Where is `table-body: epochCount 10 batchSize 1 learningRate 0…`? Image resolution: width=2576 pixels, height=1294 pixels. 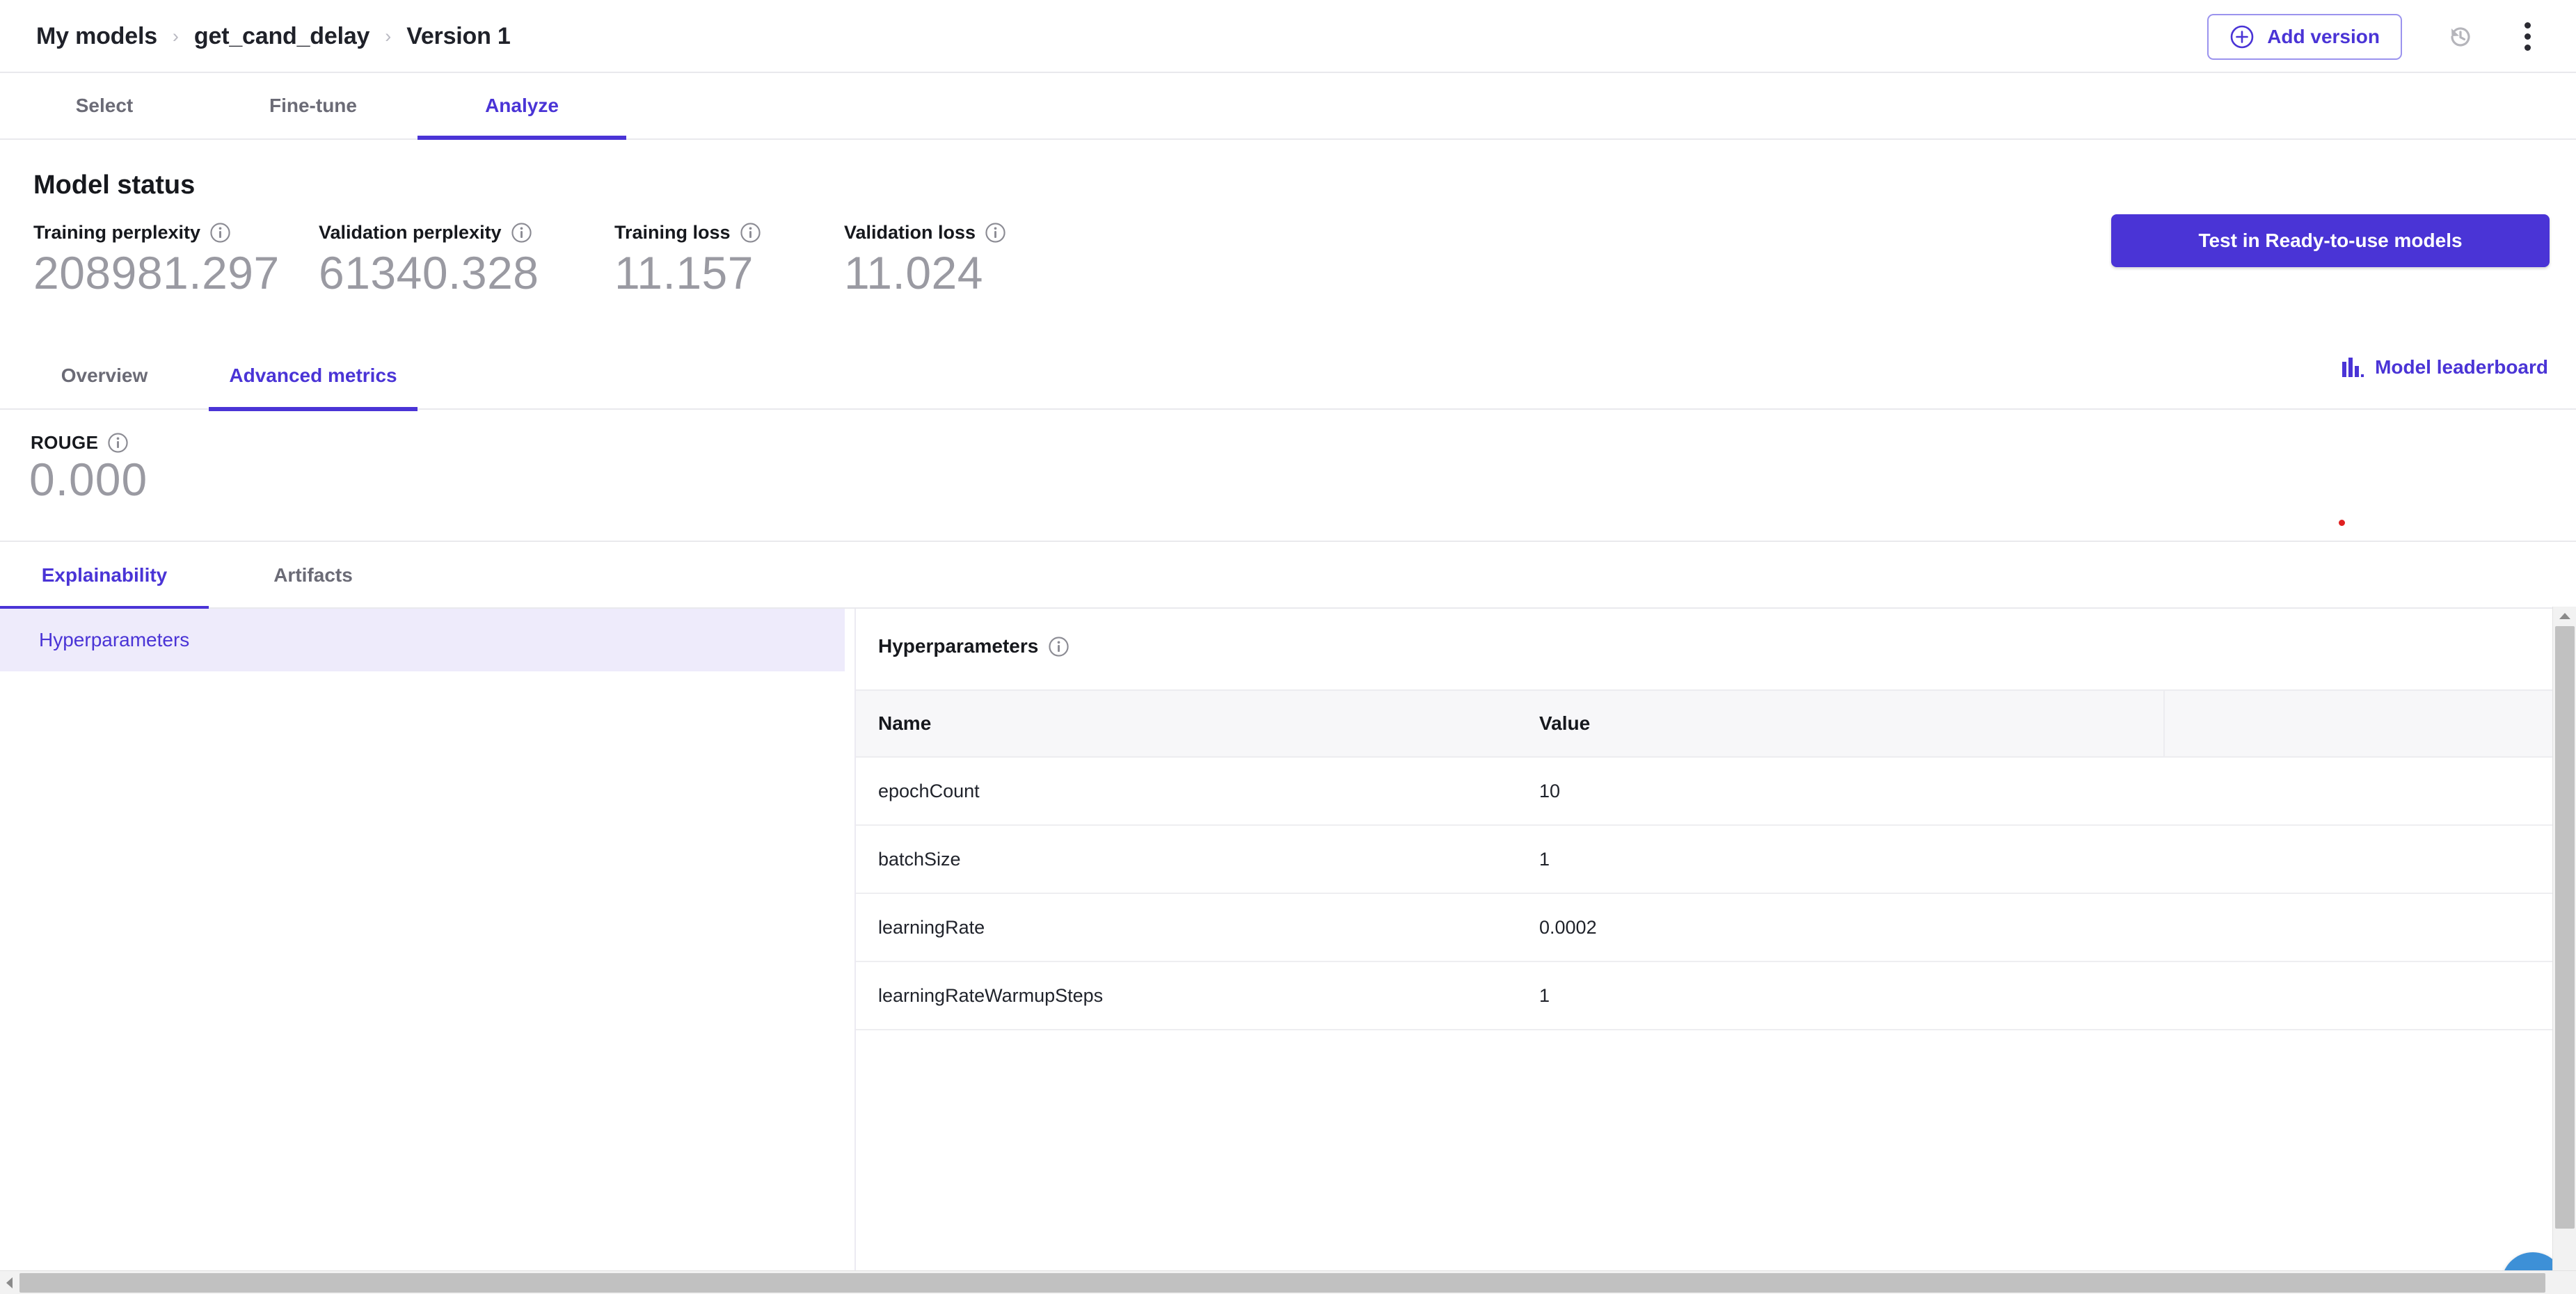
table-body: epochCount 10 batchSize 1 learningRate 0… is located at coordinates (1709, 893).